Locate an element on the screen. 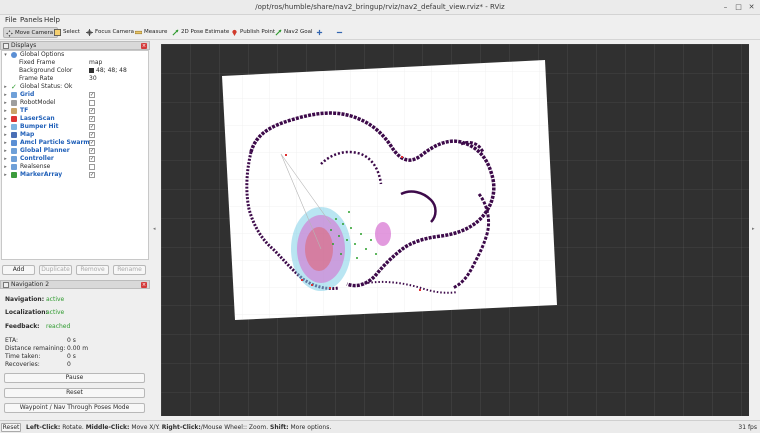 This screenshot has height=433, width=760. tree-row-label: Global Status: Ok is located at coordinates (46, 86).